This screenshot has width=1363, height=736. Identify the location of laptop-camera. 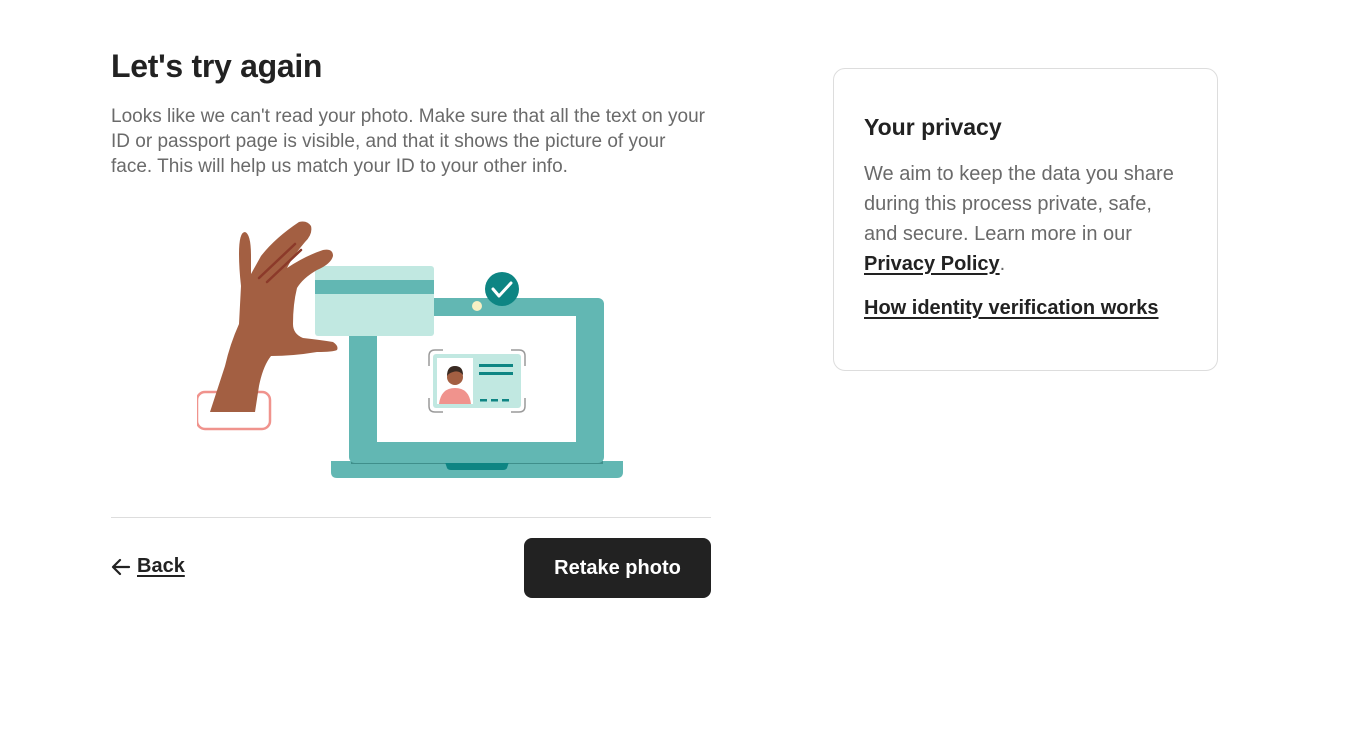
(477, 306).